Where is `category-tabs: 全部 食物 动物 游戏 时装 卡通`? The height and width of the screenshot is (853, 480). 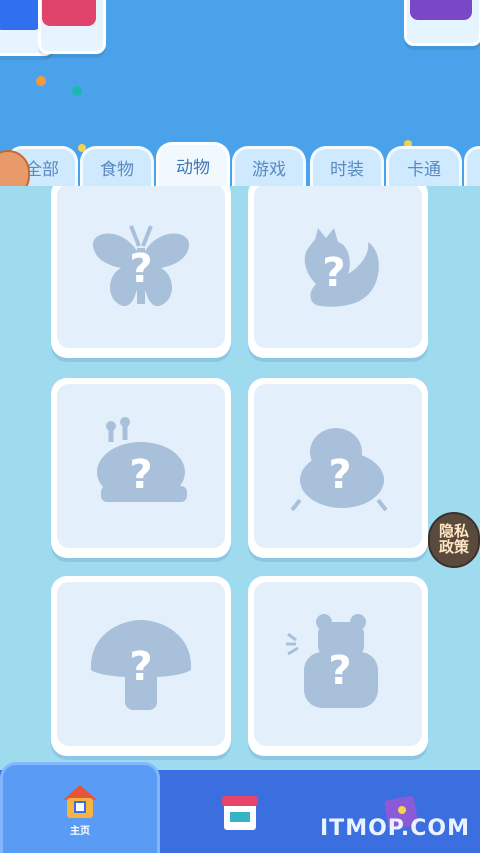
category-tabs: 全部 食物 动物 游戏 时装 卡通 is located at coordinates (240, 162).